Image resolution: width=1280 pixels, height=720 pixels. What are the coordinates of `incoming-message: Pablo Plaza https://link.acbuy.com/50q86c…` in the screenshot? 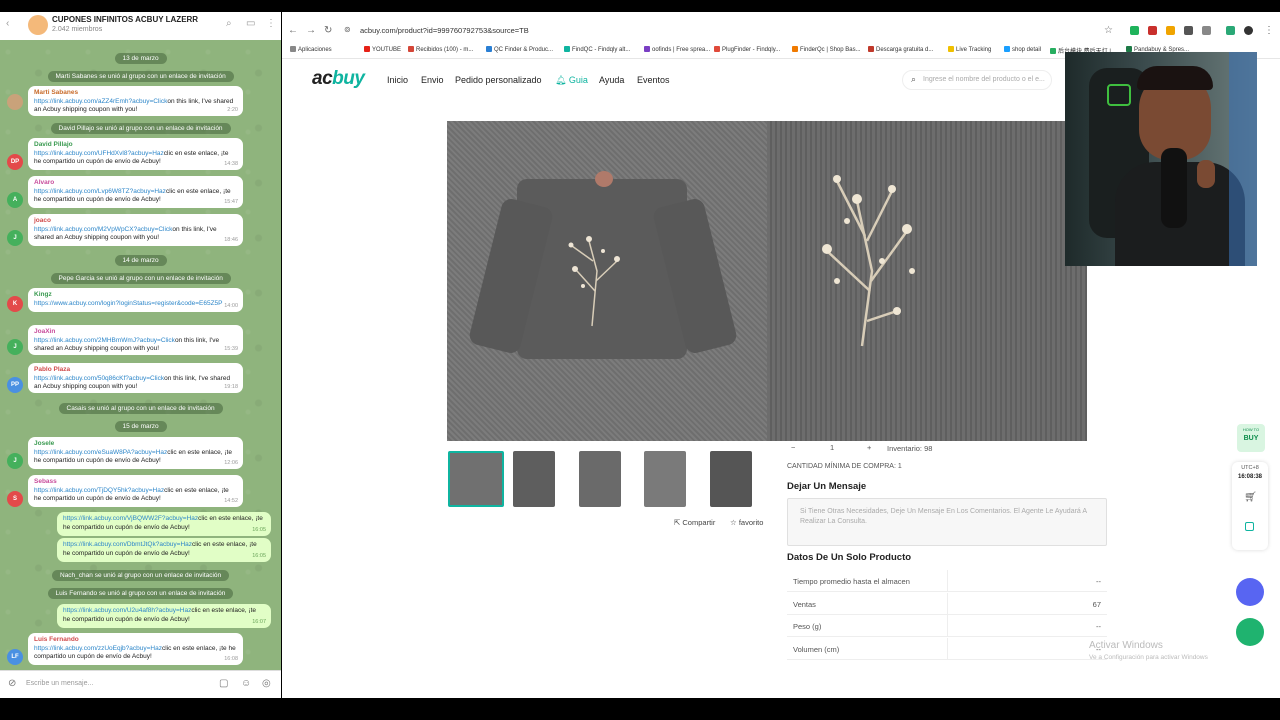 It's located at (135, 378).